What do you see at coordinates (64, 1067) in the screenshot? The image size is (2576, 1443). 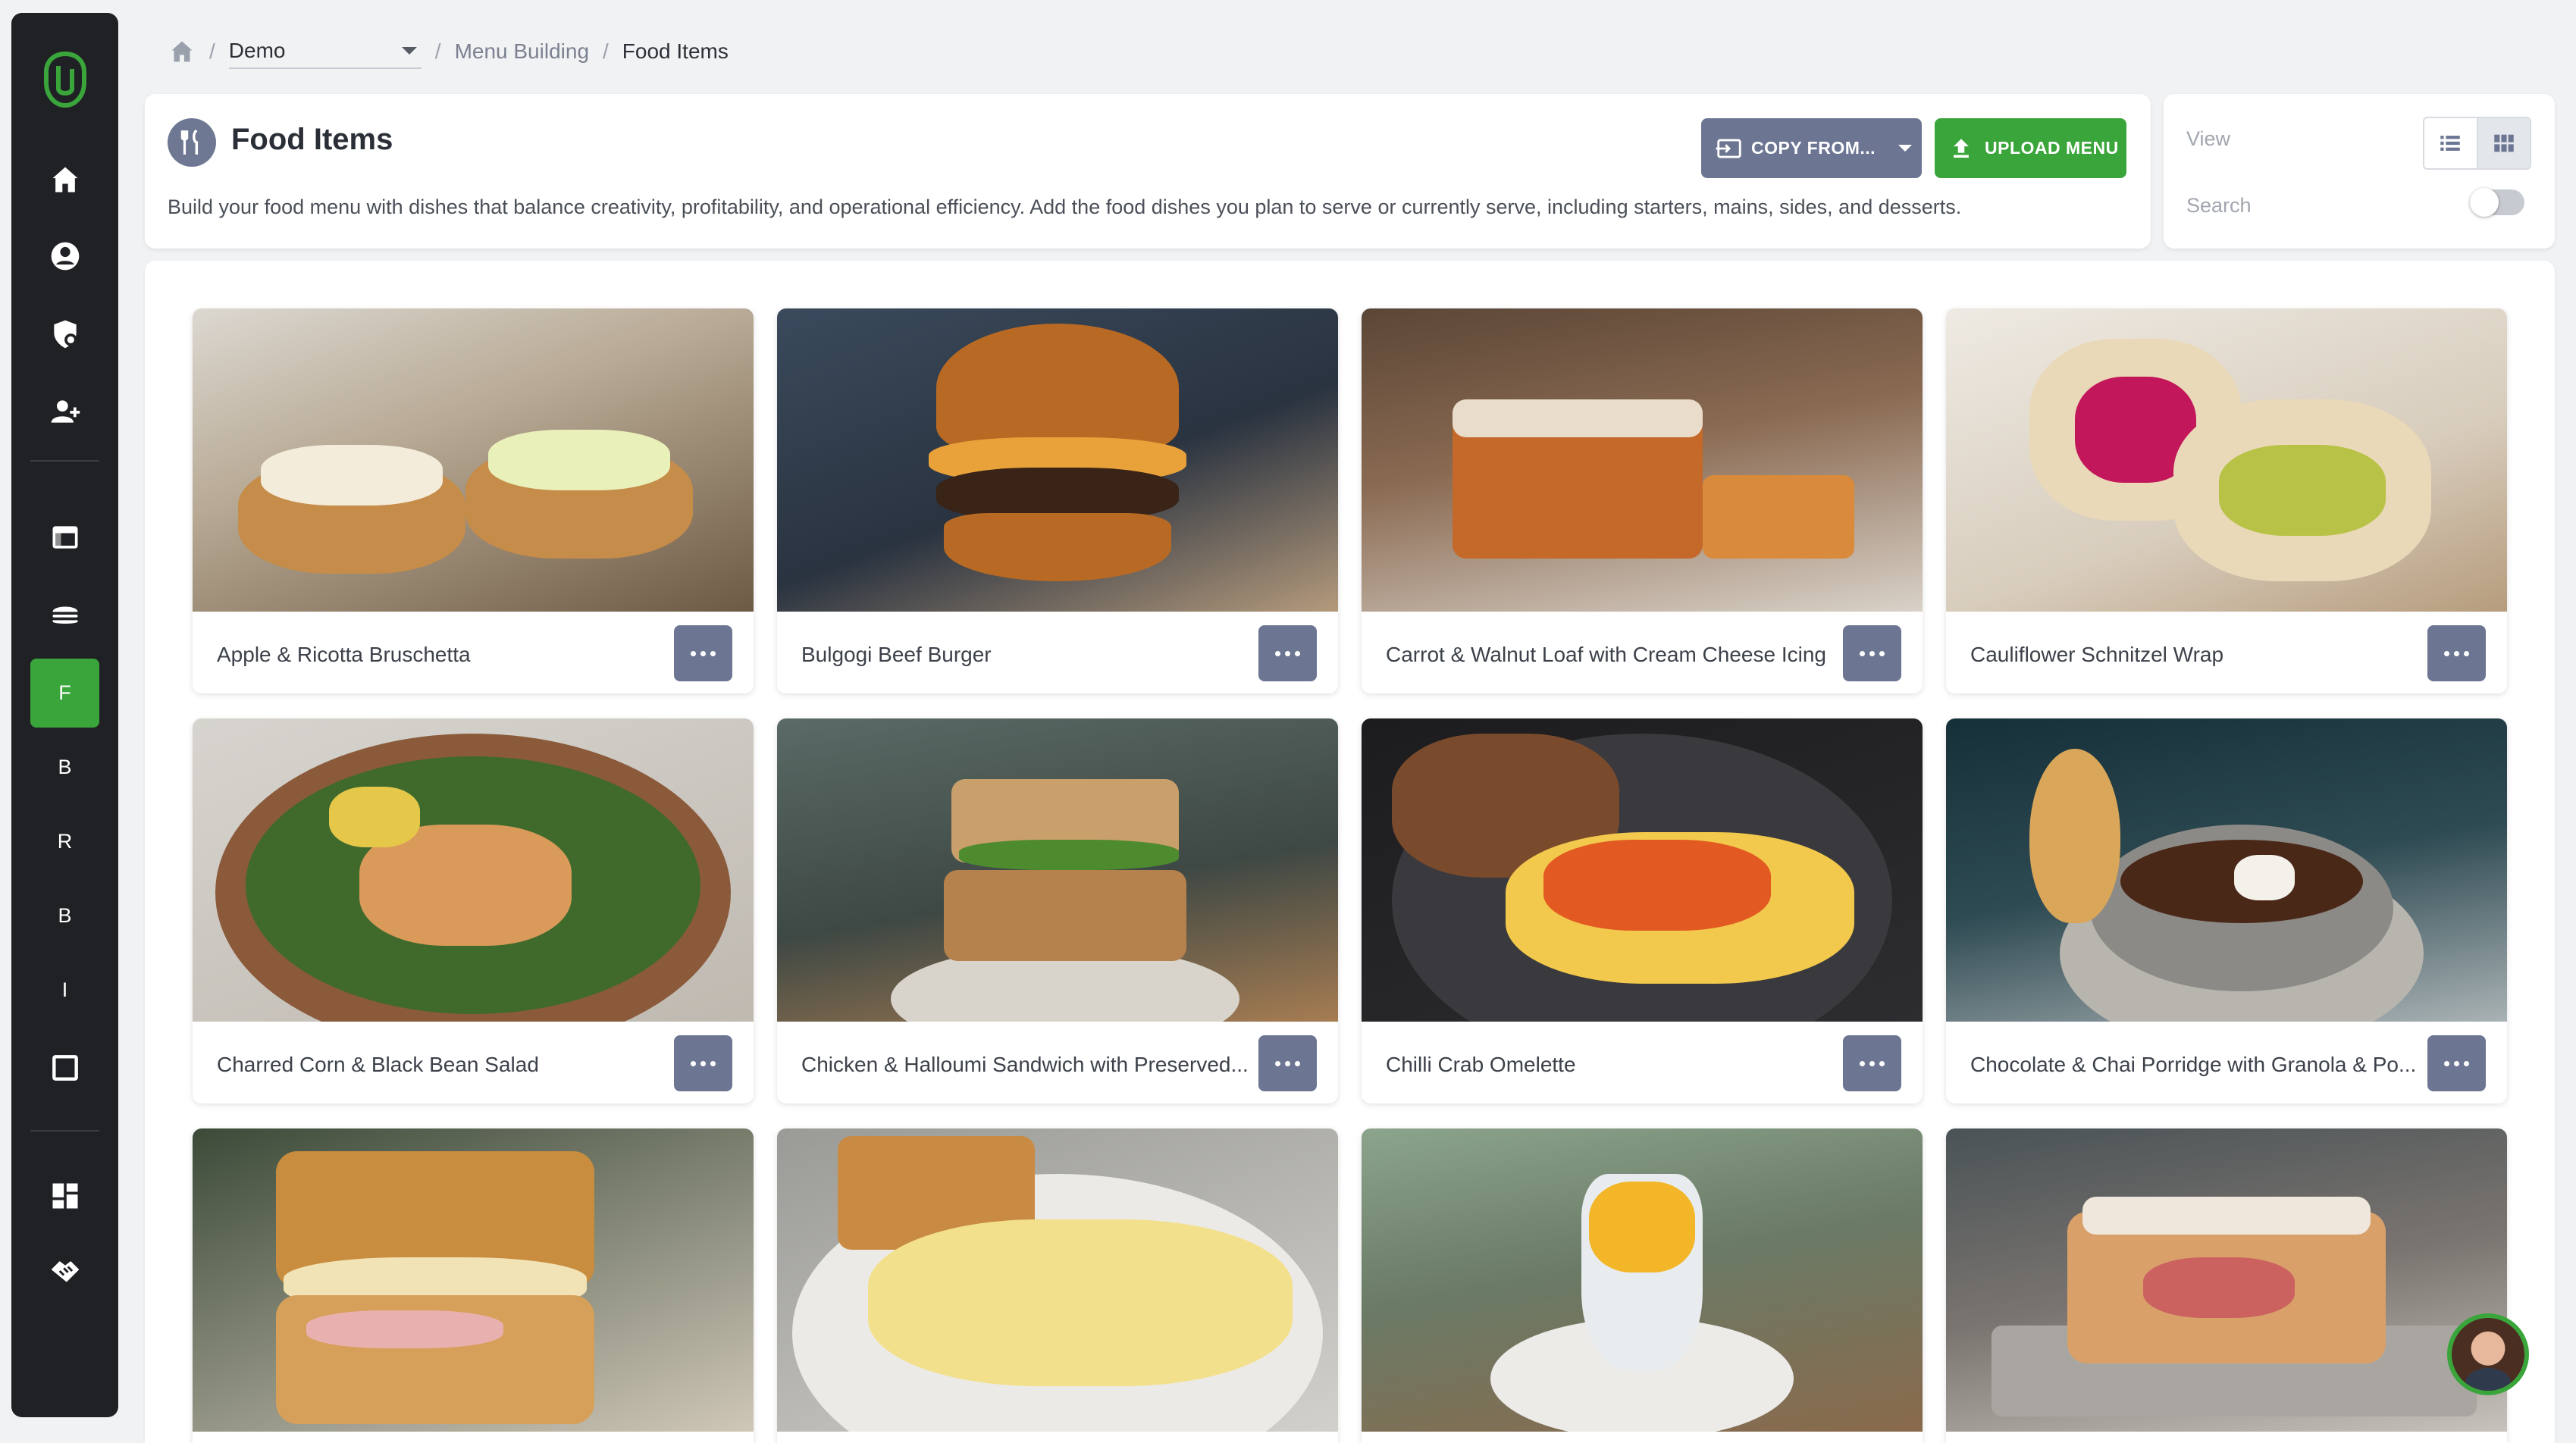 I see `square-icon` at bounding box center [64, 1067].